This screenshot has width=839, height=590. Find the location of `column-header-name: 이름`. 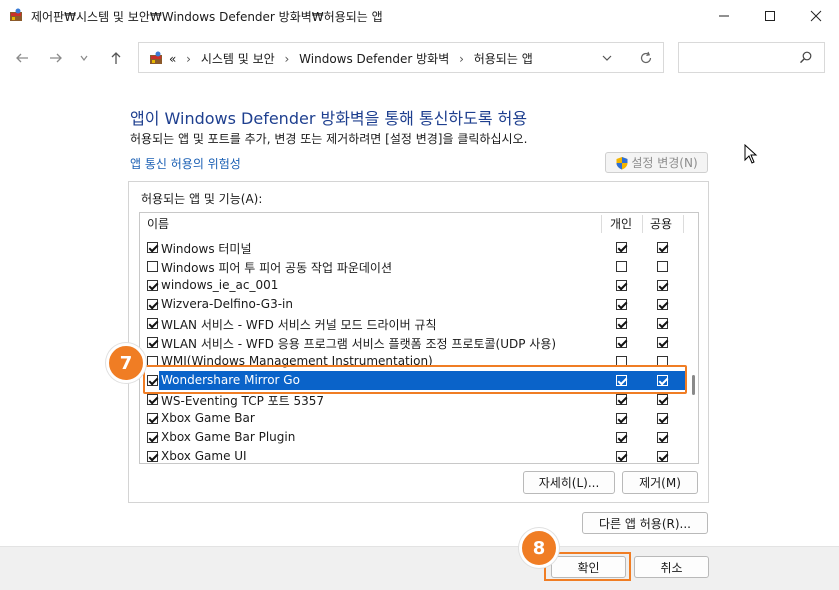

column-header-name: 이름 is located at coordinates (158, 224).